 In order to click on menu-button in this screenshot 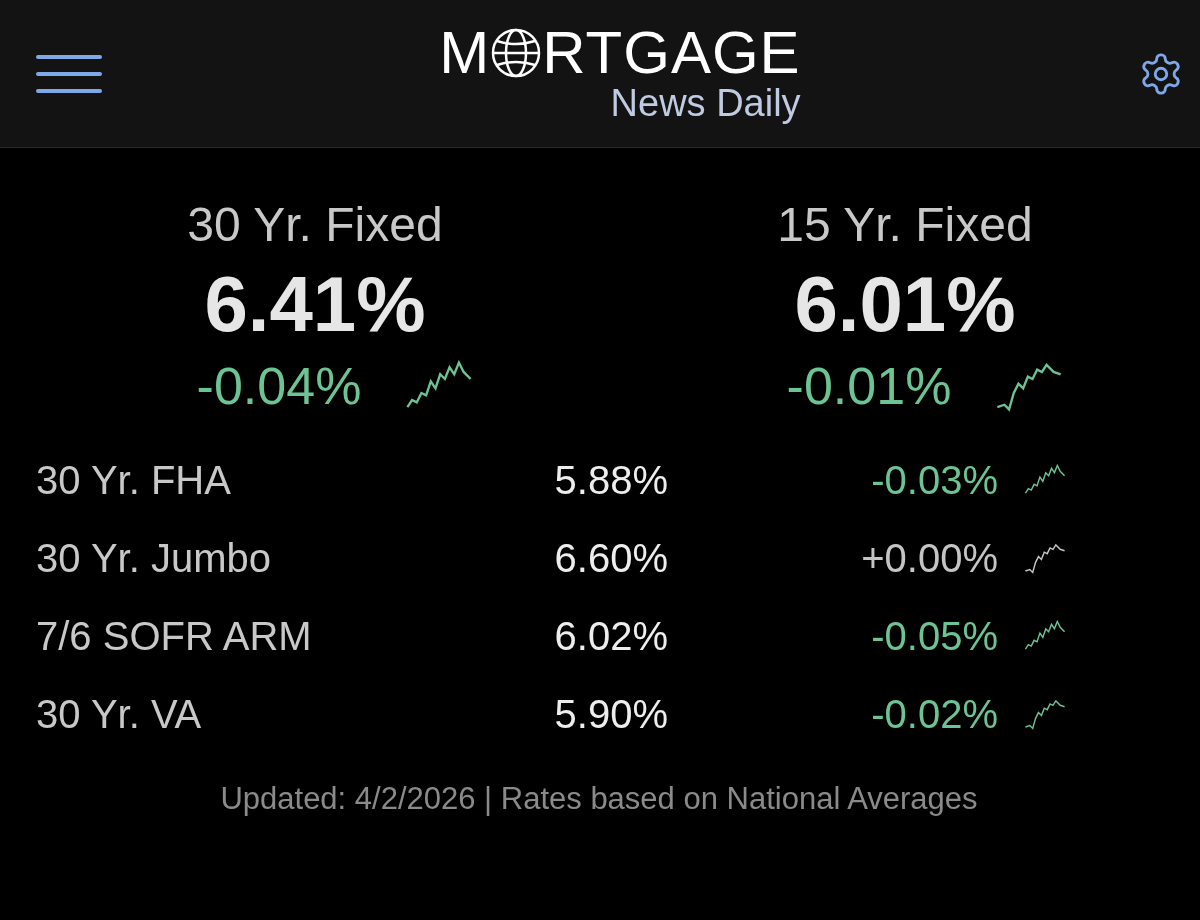, I will do `click(69, 73)`.